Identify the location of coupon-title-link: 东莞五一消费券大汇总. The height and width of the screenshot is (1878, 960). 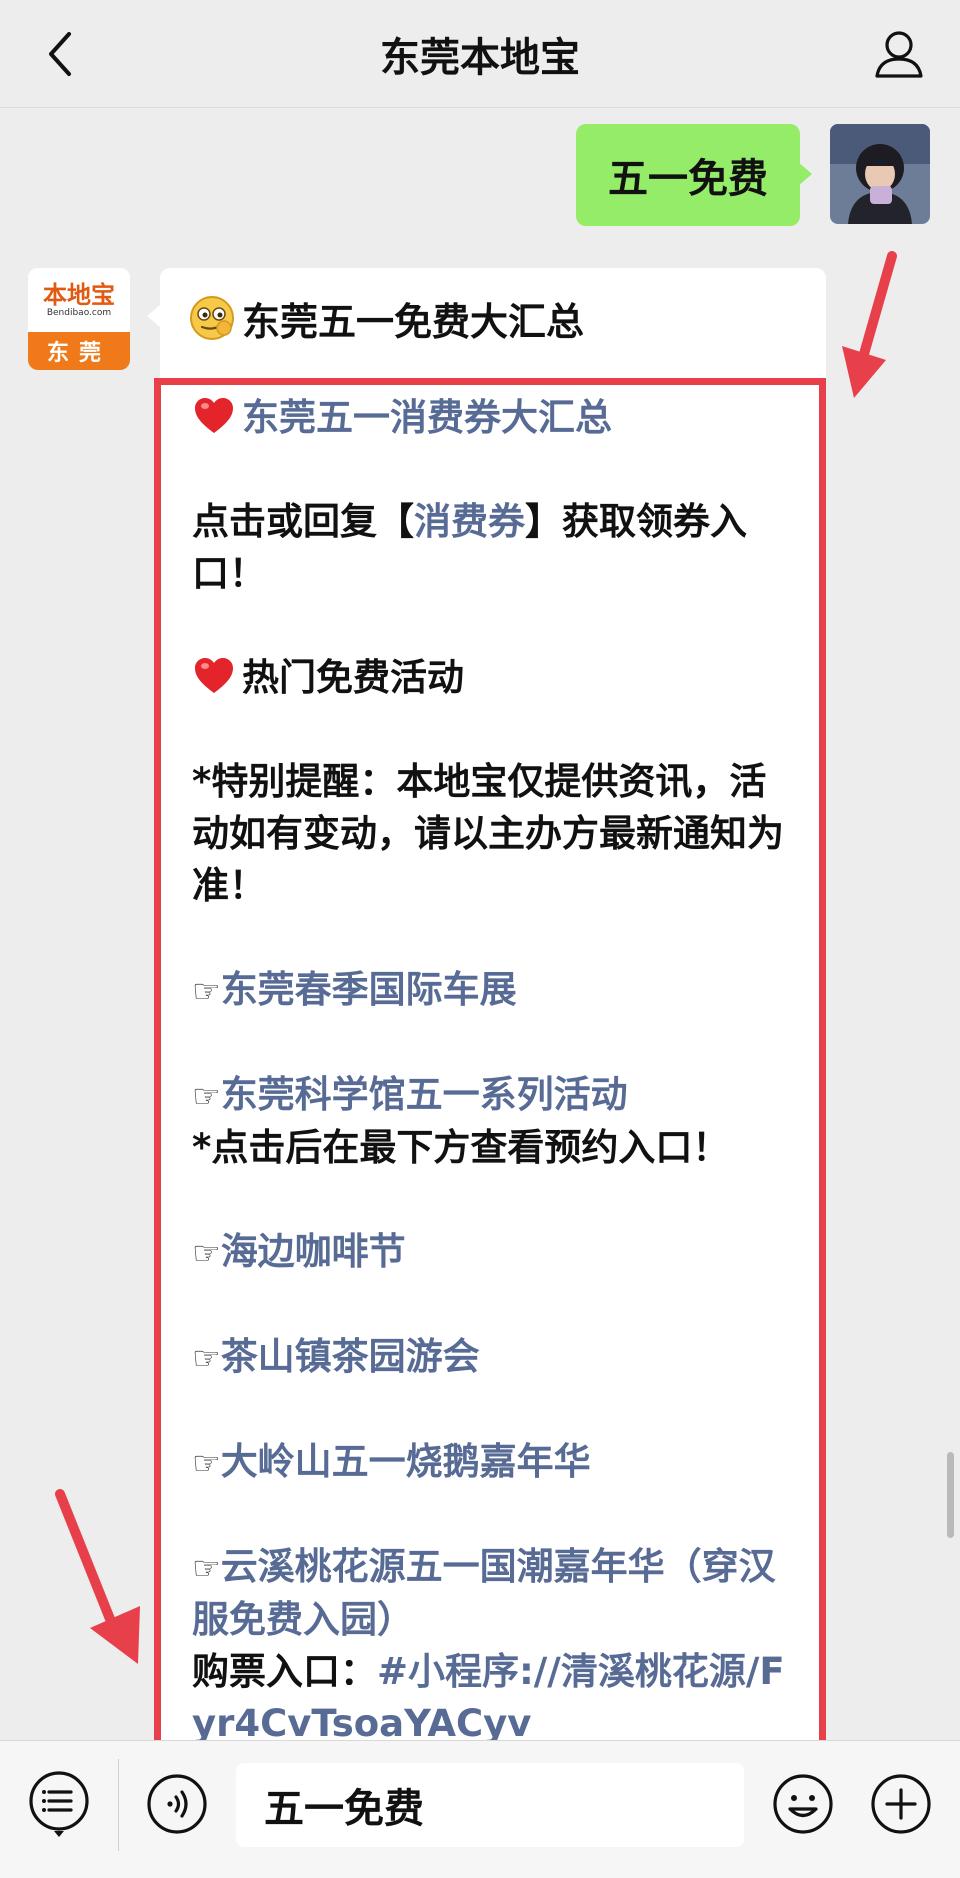
(427, 417).